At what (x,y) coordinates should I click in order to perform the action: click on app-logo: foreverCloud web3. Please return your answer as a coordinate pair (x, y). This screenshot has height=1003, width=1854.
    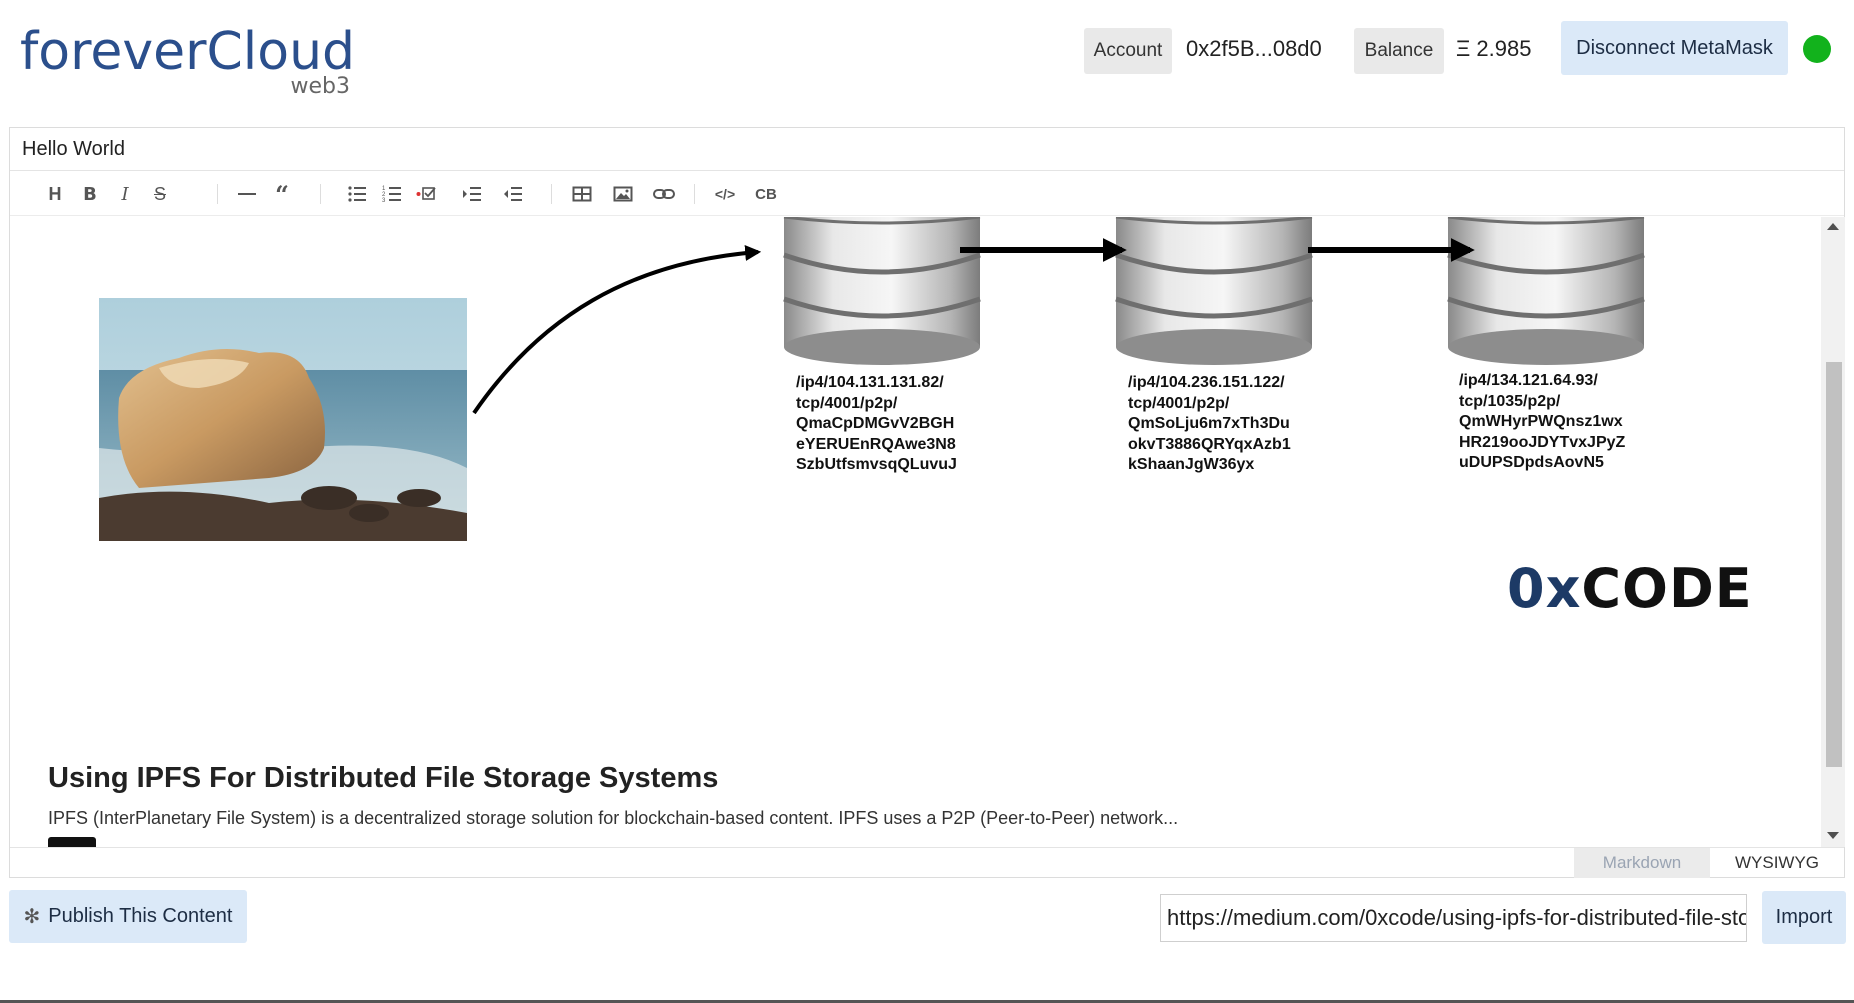
    Looking at the image, I should click on (187, 62).